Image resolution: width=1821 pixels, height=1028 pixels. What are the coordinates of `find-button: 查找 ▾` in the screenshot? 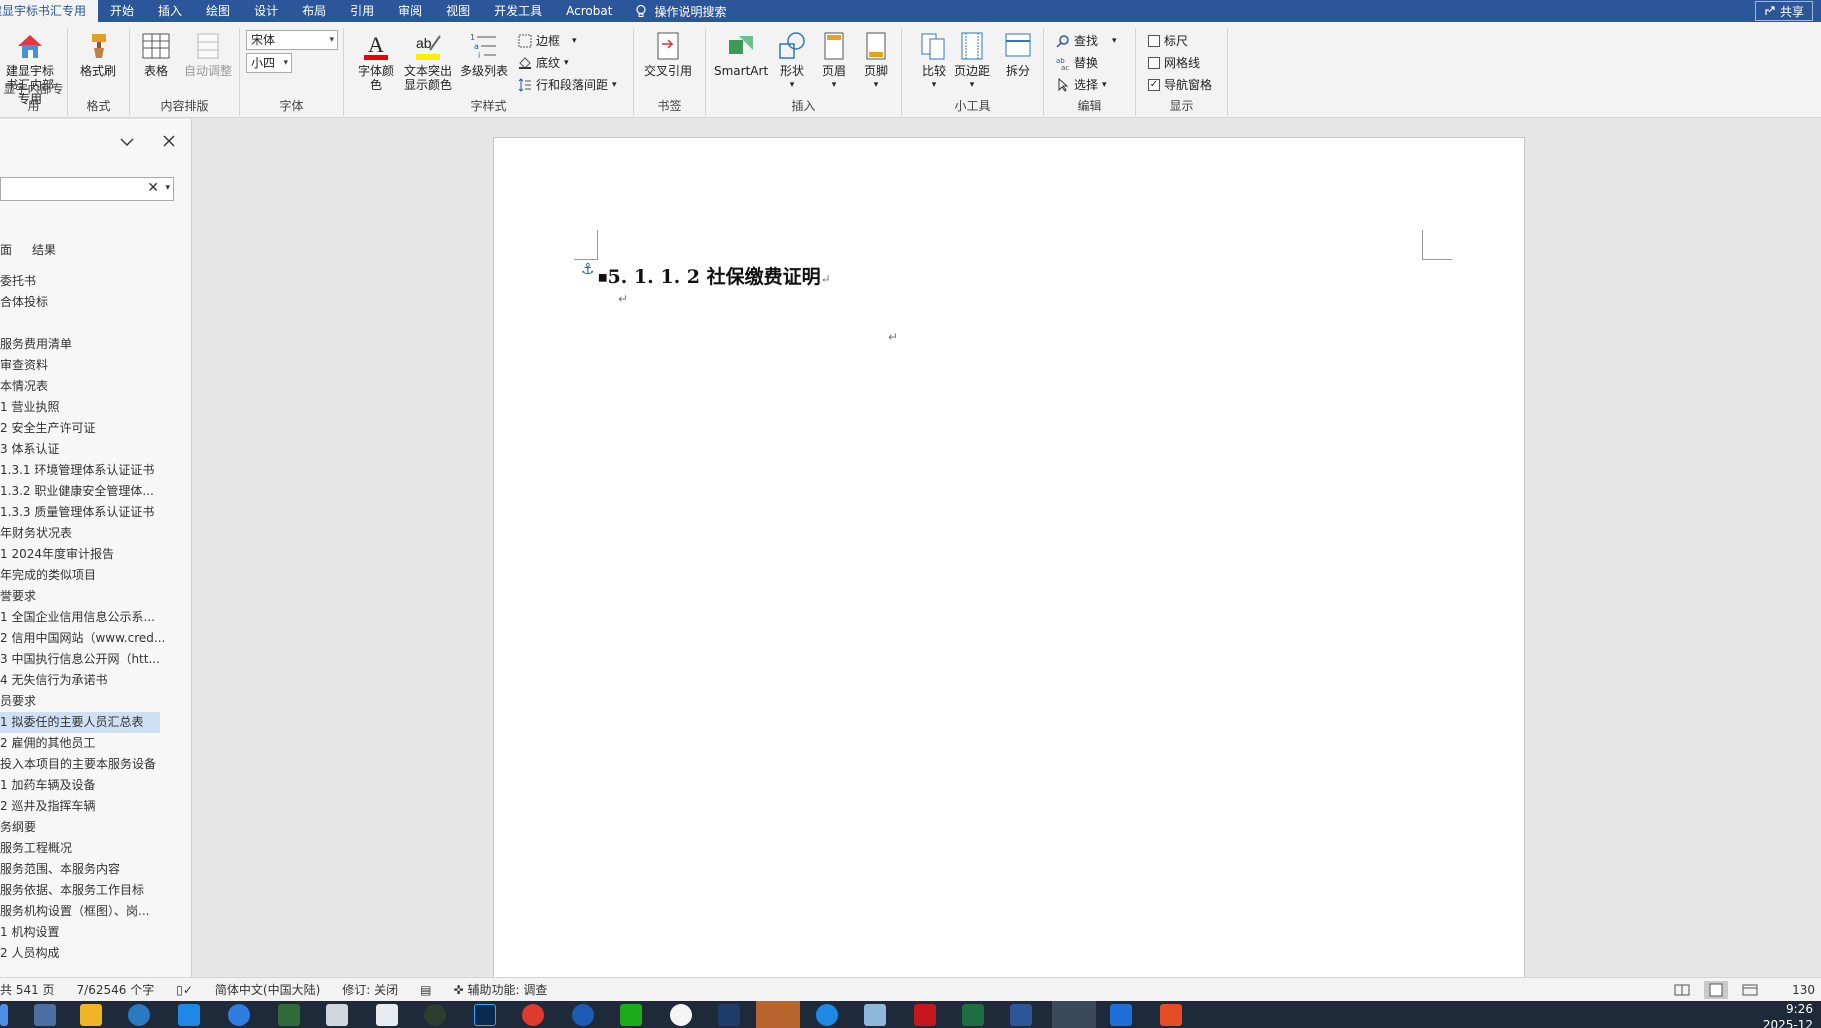 It's located at (1086, 40).